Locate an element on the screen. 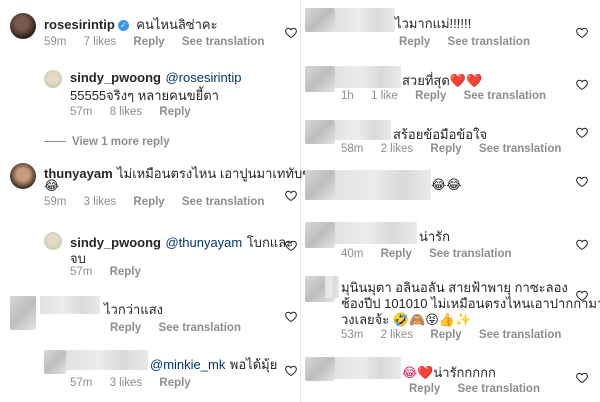 This screenshot has height=402, width=600. username: rosesirintip is located at coordinates (79, 24).